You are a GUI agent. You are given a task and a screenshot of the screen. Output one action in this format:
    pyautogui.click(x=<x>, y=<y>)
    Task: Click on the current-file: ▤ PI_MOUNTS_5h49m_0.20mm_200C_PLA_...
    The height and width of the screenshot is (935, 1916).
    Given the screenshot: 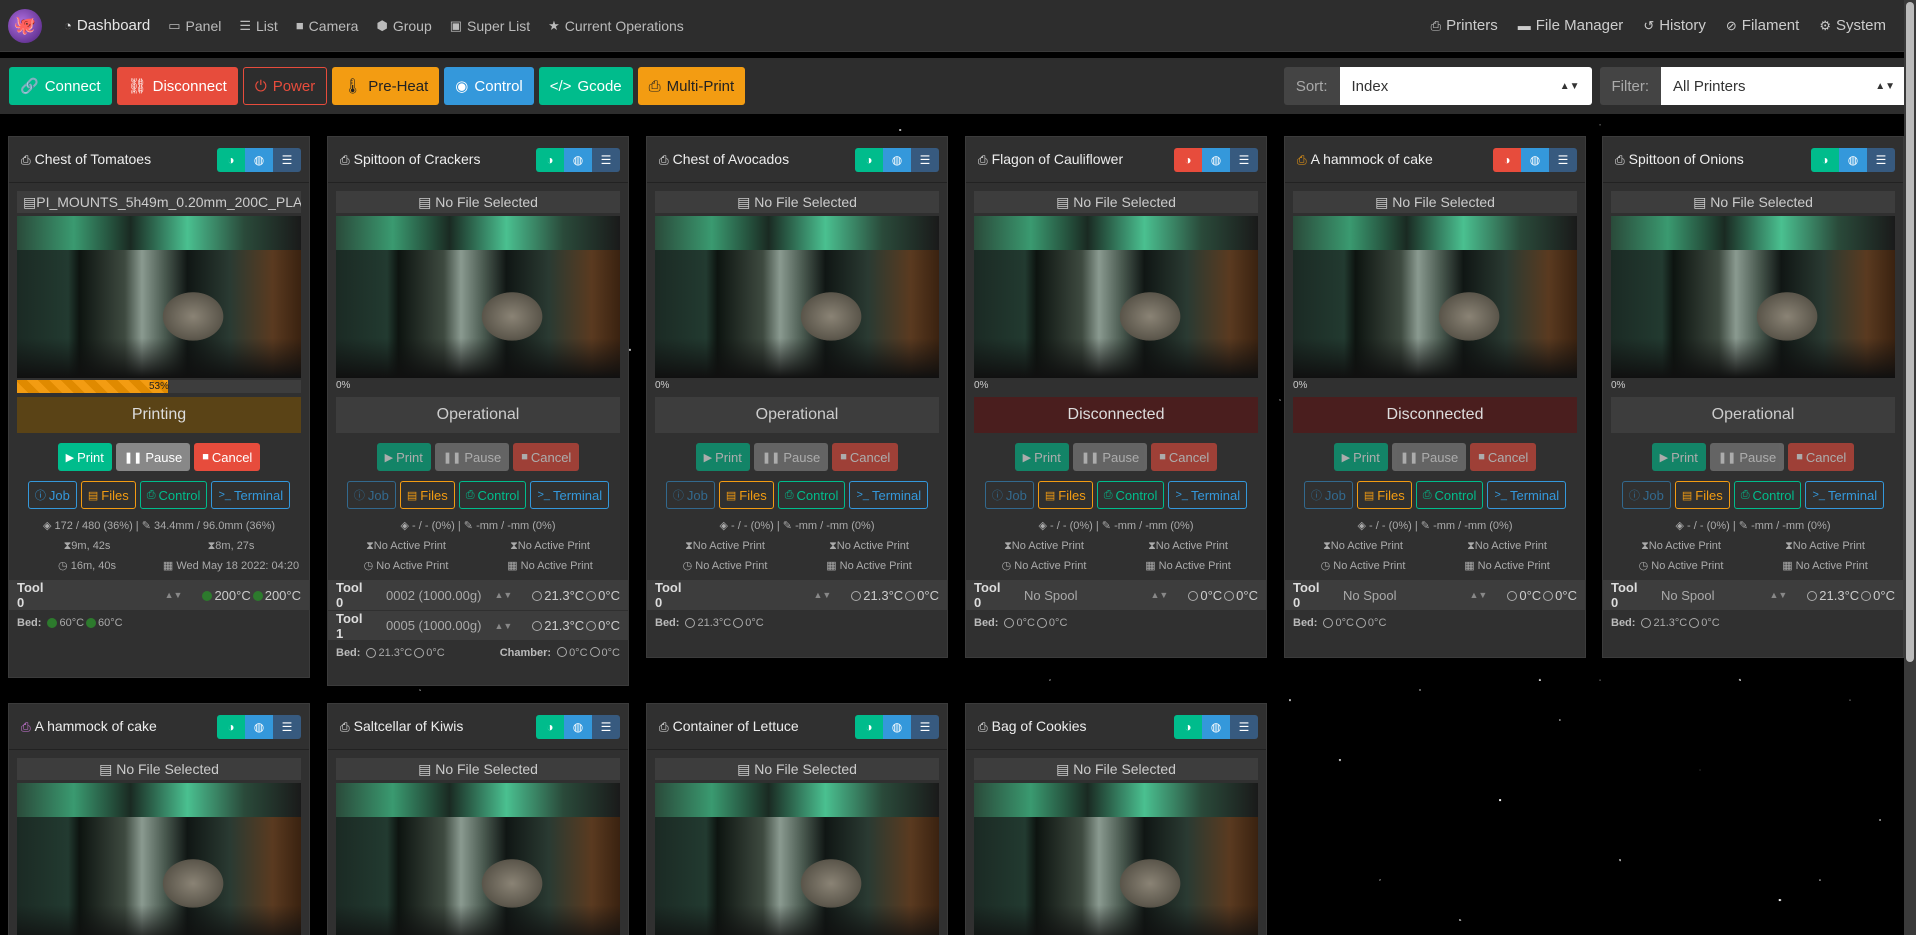 What is the action you would take?
    pyautogui.click(x=159, y=202)
    